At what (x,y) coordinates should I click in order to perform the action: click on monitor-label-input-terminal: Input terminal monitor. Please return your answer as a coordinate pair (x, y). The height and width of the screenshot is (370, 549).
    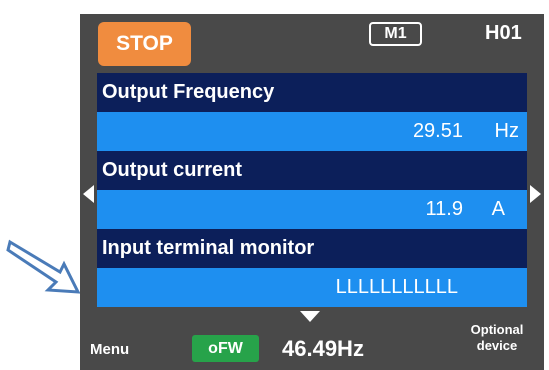
    Looking at the image, I should click on (312, 248).